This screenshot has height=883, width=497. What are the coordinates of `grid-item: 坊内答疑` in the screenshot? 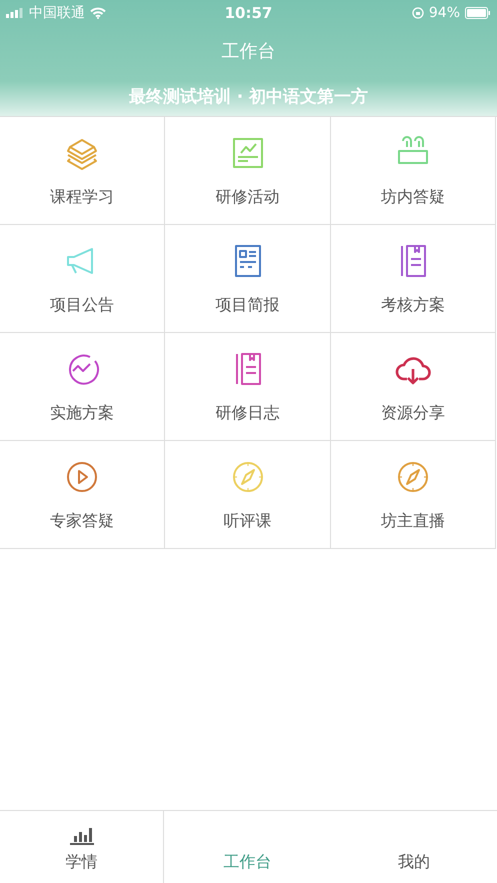 It's located at (413, 171).